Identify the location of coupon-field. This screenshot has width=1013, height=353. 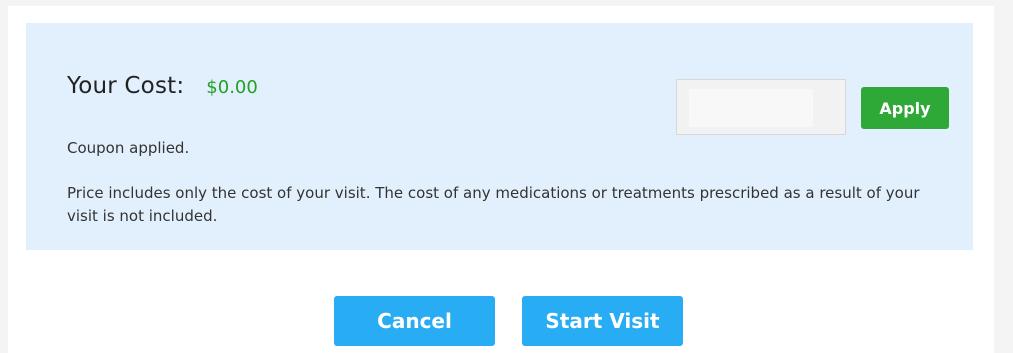
(761, 107).